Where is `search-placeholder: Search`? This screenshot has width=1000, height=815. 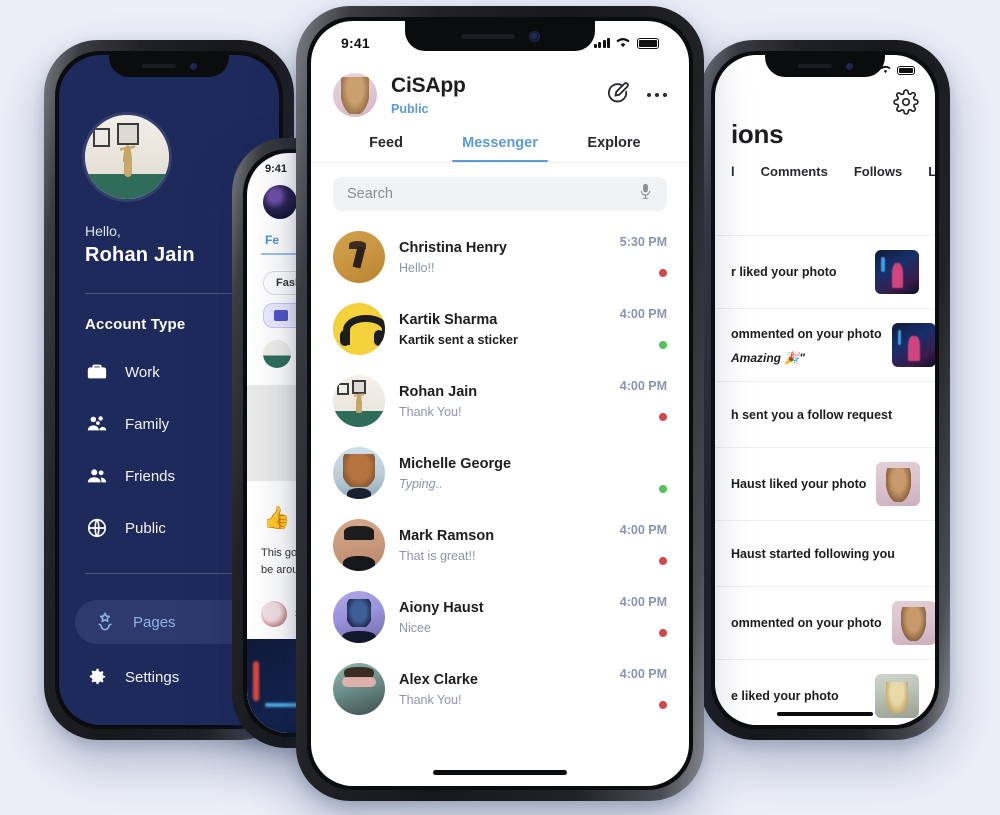 search-placeholder: Search is located at coordinates (370, 194).